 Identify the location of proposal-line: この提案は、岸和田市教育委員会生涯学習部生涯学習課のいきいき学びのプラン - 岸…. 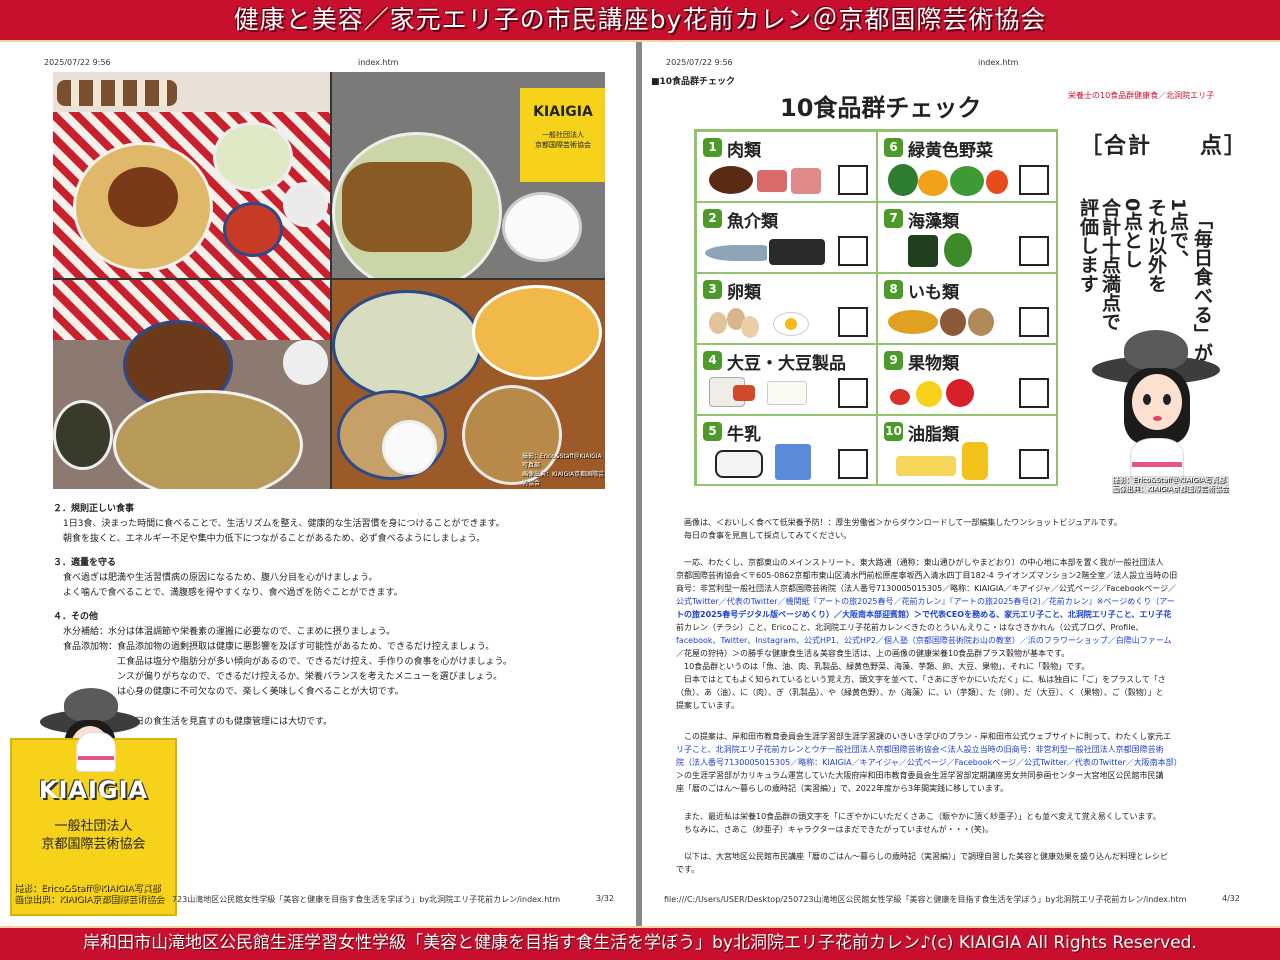
(924, 736).